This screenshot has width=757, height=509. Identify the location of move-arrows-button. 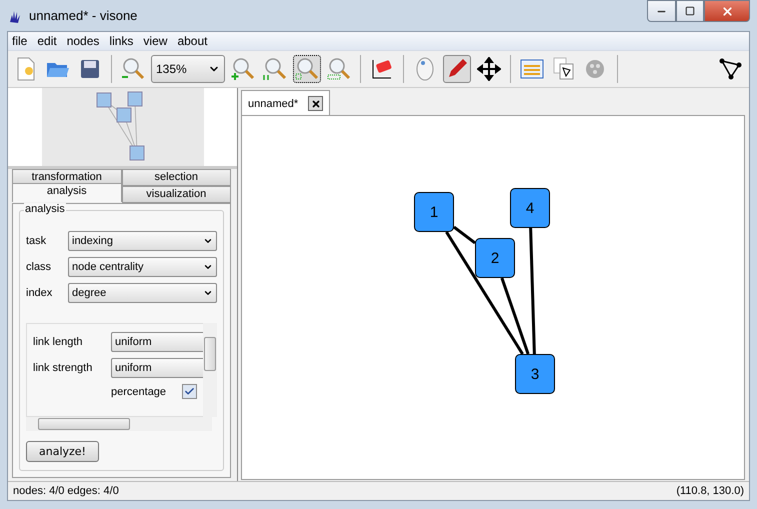
(489, 69).